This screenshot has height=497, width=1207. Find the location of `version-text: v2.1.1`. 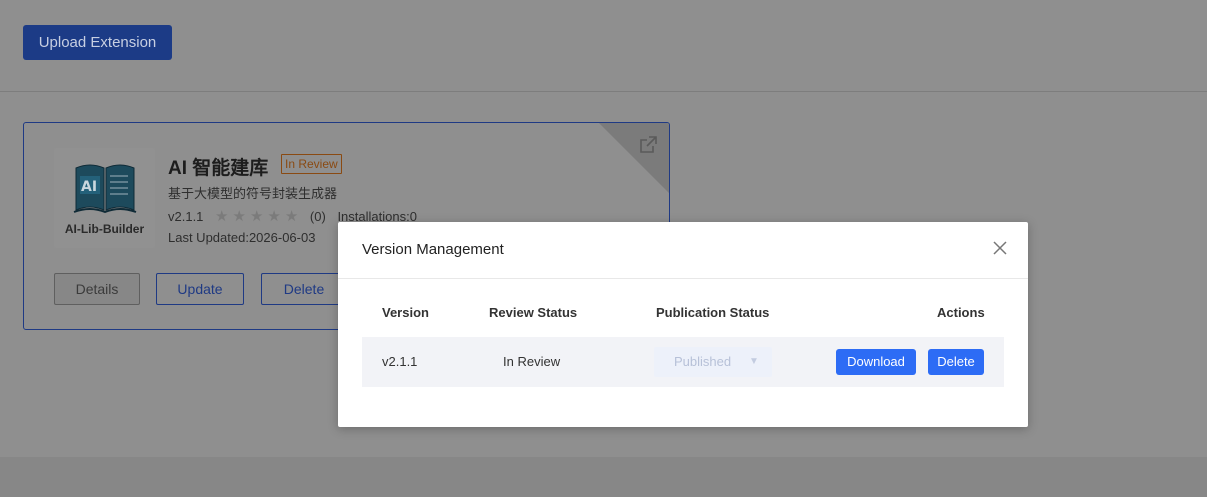

version-text: v2.1.1 is located at coordinates (186, 216).